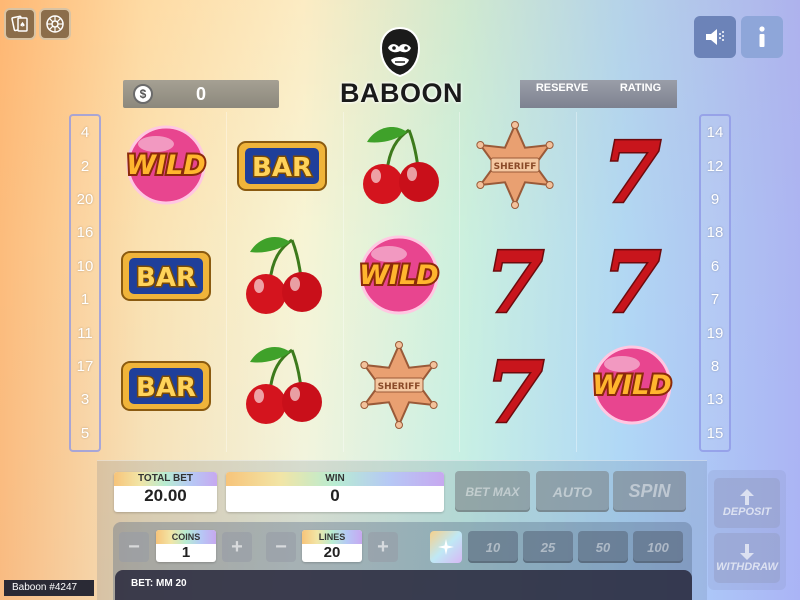 The width and height of the screenshot is (800, 600). I want to click on gorilla-logo-icon, so click(400, 52).